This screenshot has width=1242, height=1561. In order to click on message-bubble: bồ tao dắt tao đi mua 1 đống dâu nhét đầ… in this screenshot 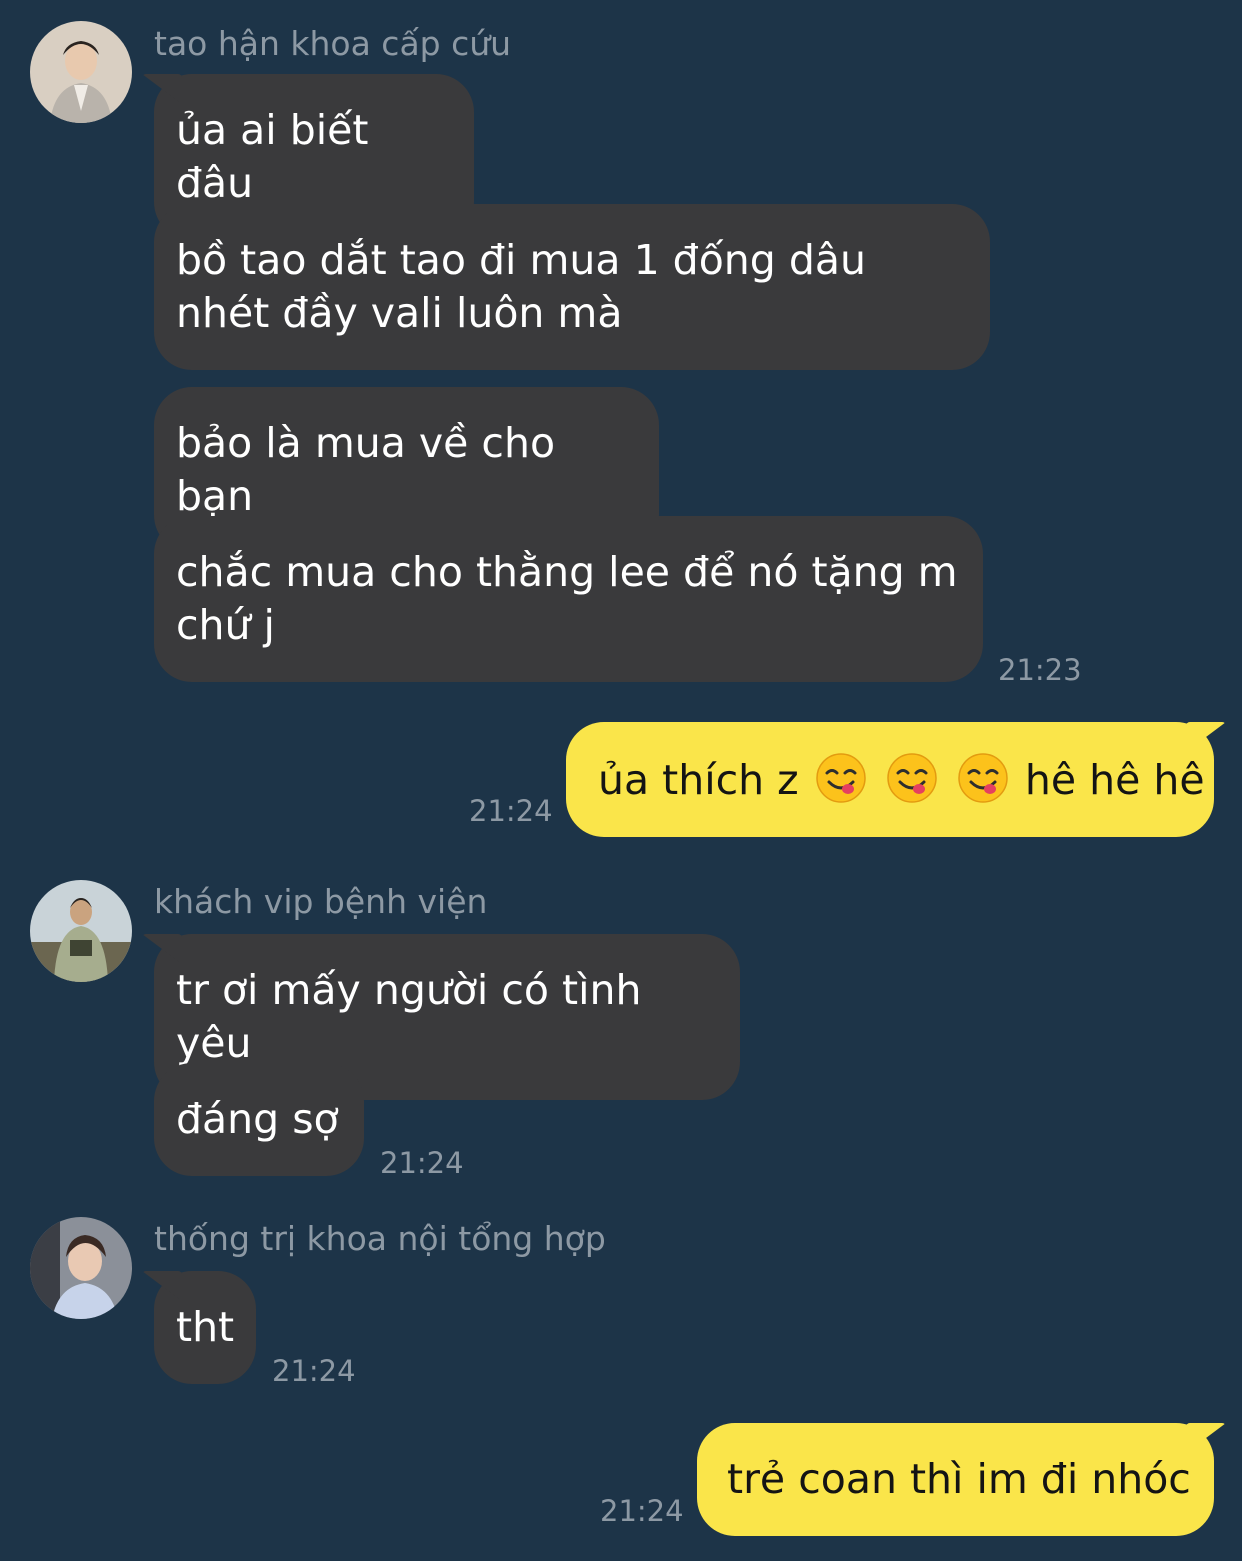, I will do `click(572, 287)`.